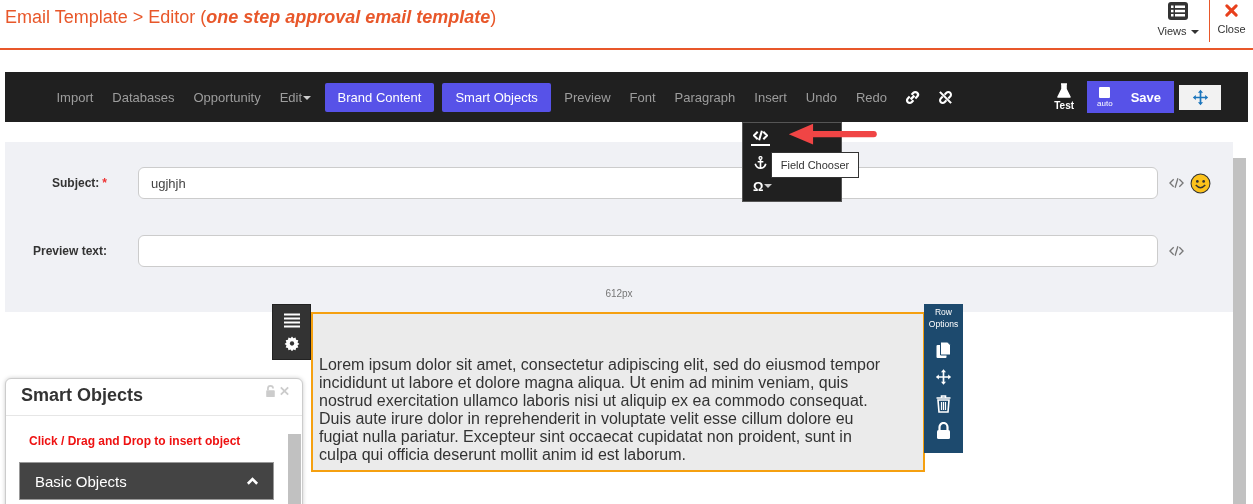  I want to click on toolbar-link: Preview, so click(587, 97).